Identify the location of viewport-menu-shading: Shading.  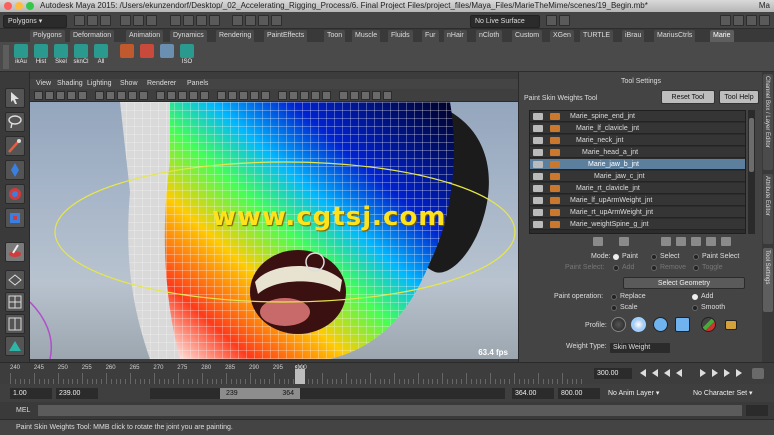
(70, 84).